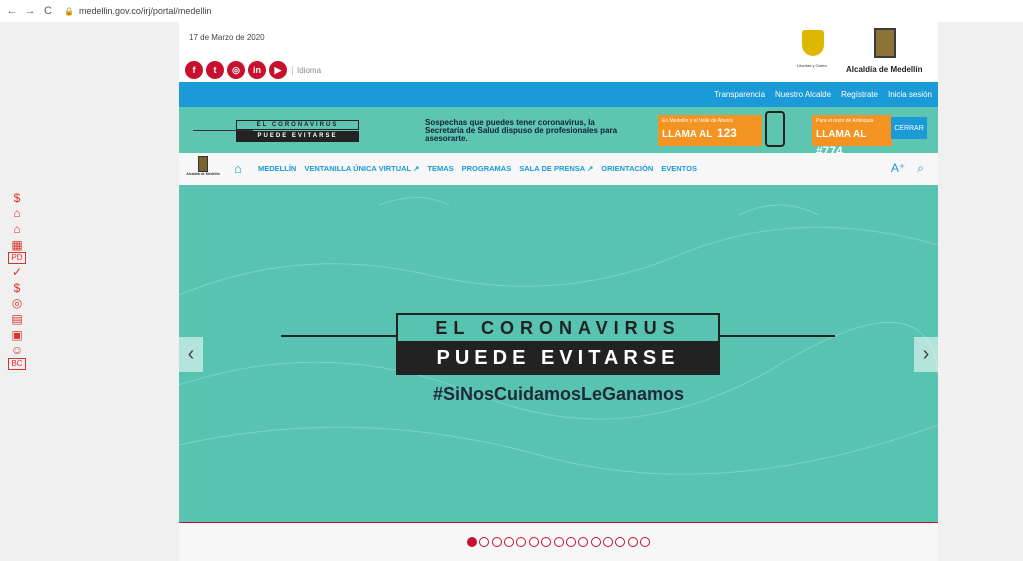 This screenshot has width=1023, height=561. Describe the element at coordinates (687, 134) in the screenshot. I see `call1-big: LLAMA AL` at that location.